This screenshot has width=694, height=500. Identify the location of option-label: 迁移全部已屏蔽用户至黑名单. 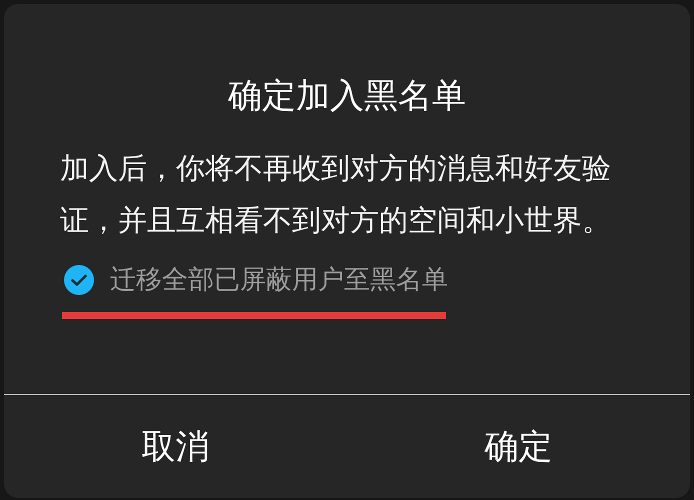
(279, 280).